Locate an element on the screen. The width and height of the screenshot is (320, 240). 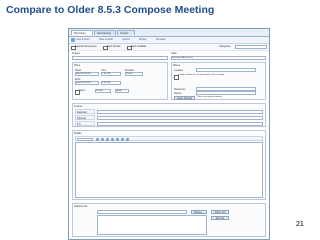
subject-input is located at coordinates (120, 58).